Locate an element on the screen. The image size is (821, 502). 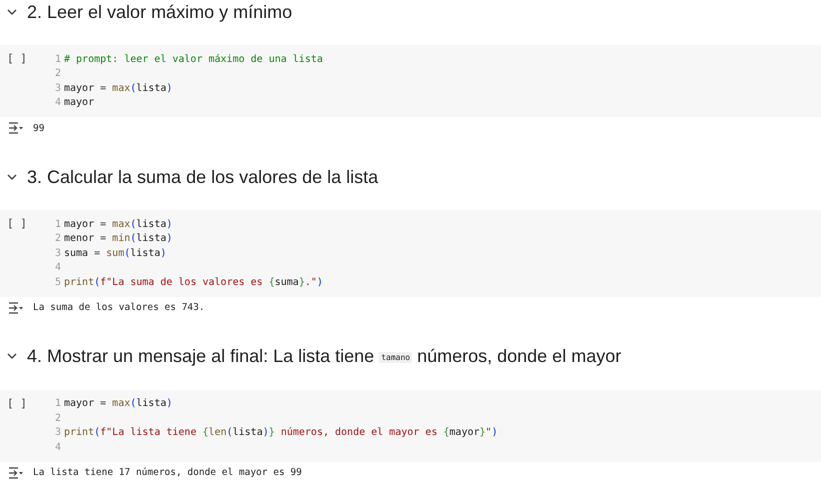
code-line: menor = min(lista) is located at coordinates (118, 238).